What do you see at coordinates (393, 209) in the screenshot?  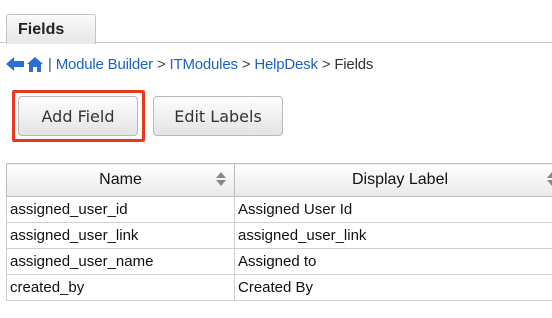 I see `display-label-cell: Assigned User Id` at bounding box center [393, 209].